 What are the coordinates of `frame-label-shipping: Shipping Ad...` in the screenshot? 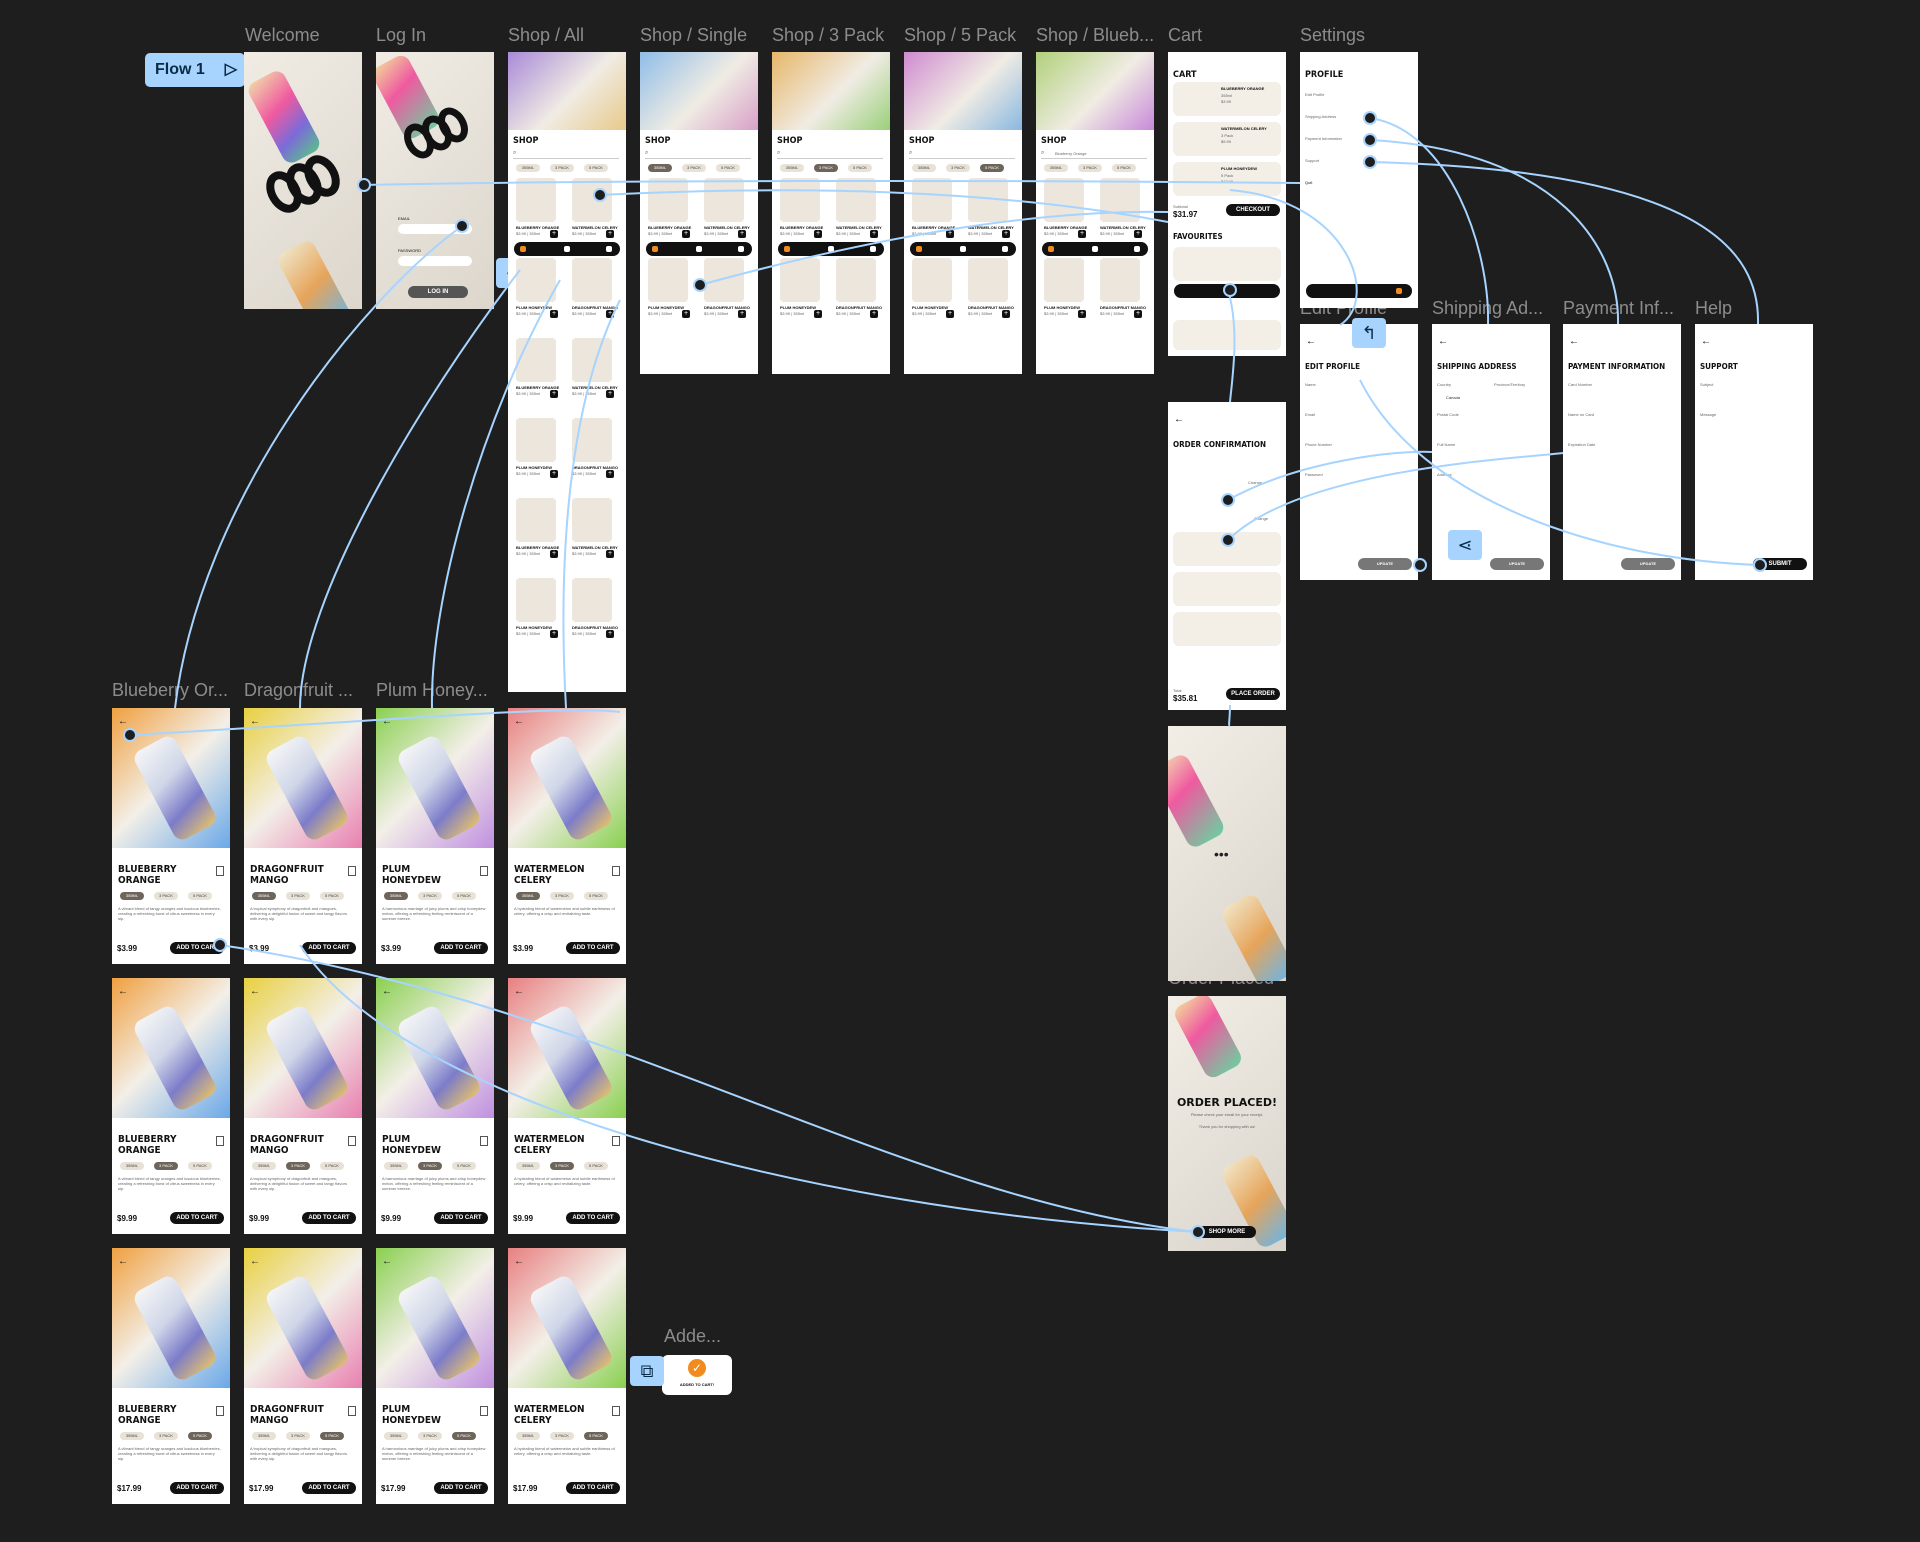 It's located at (1487, 308).